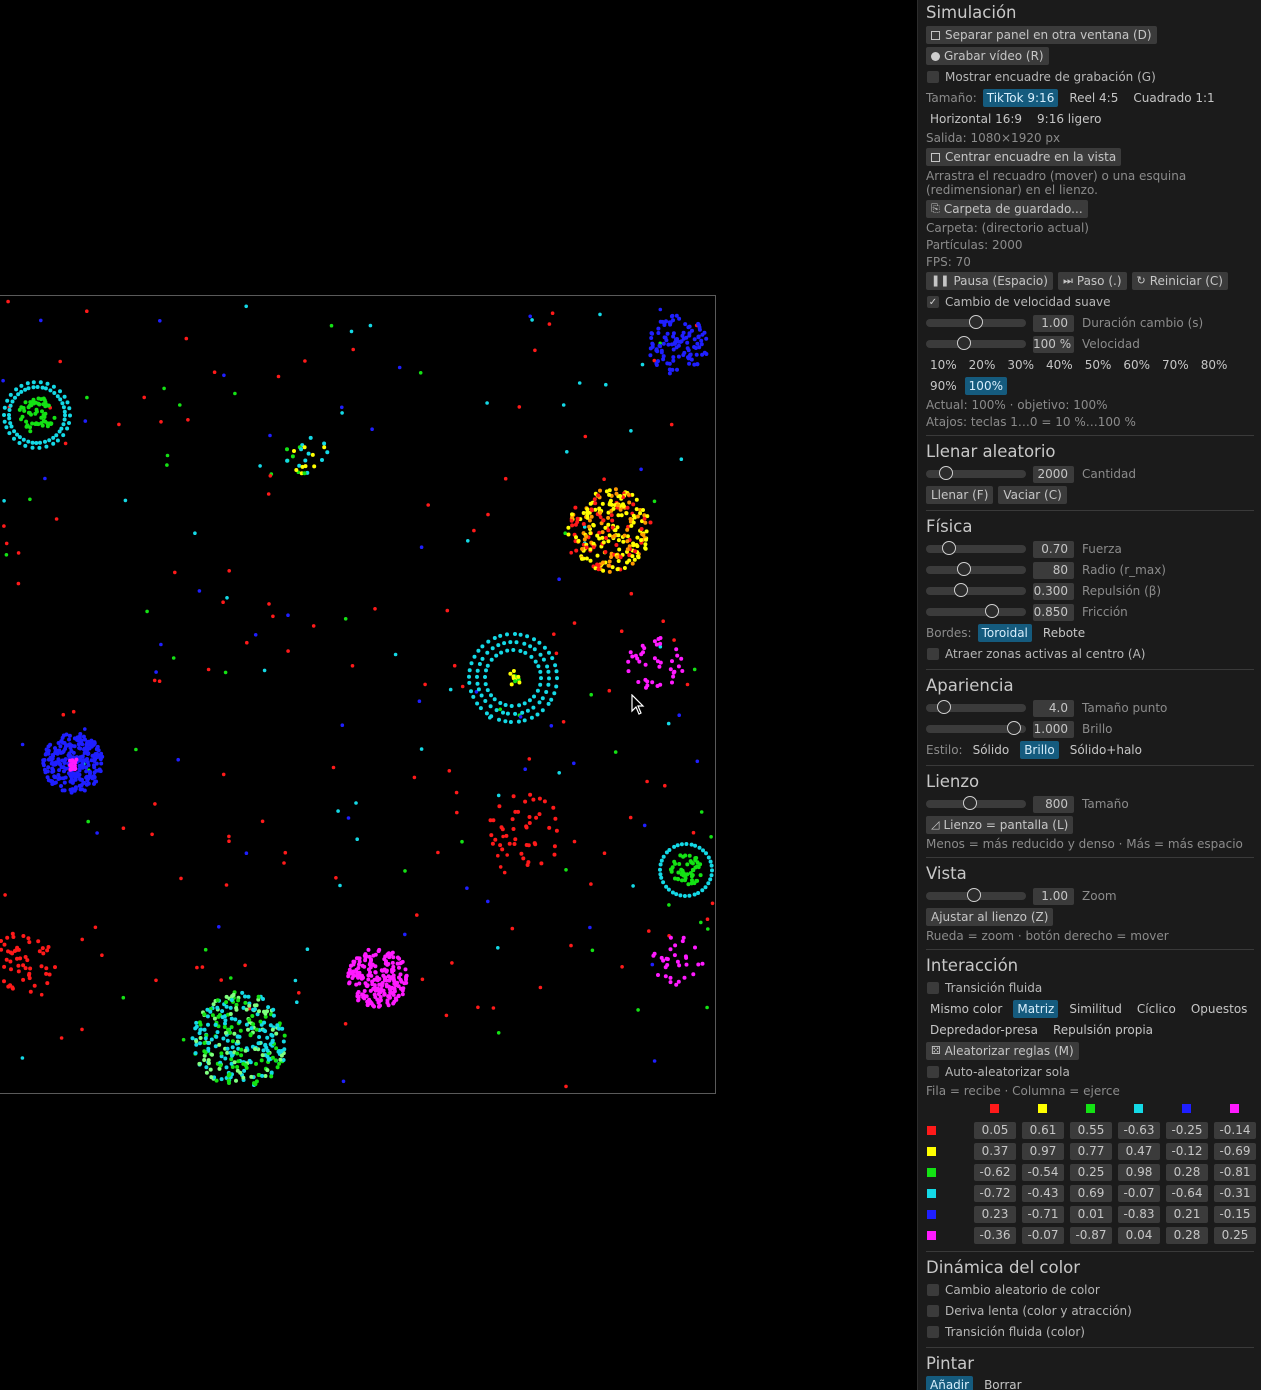 The image size is (1261, 1390). I want to click on matrix-cell: -0.64, so click(1187, 1193).